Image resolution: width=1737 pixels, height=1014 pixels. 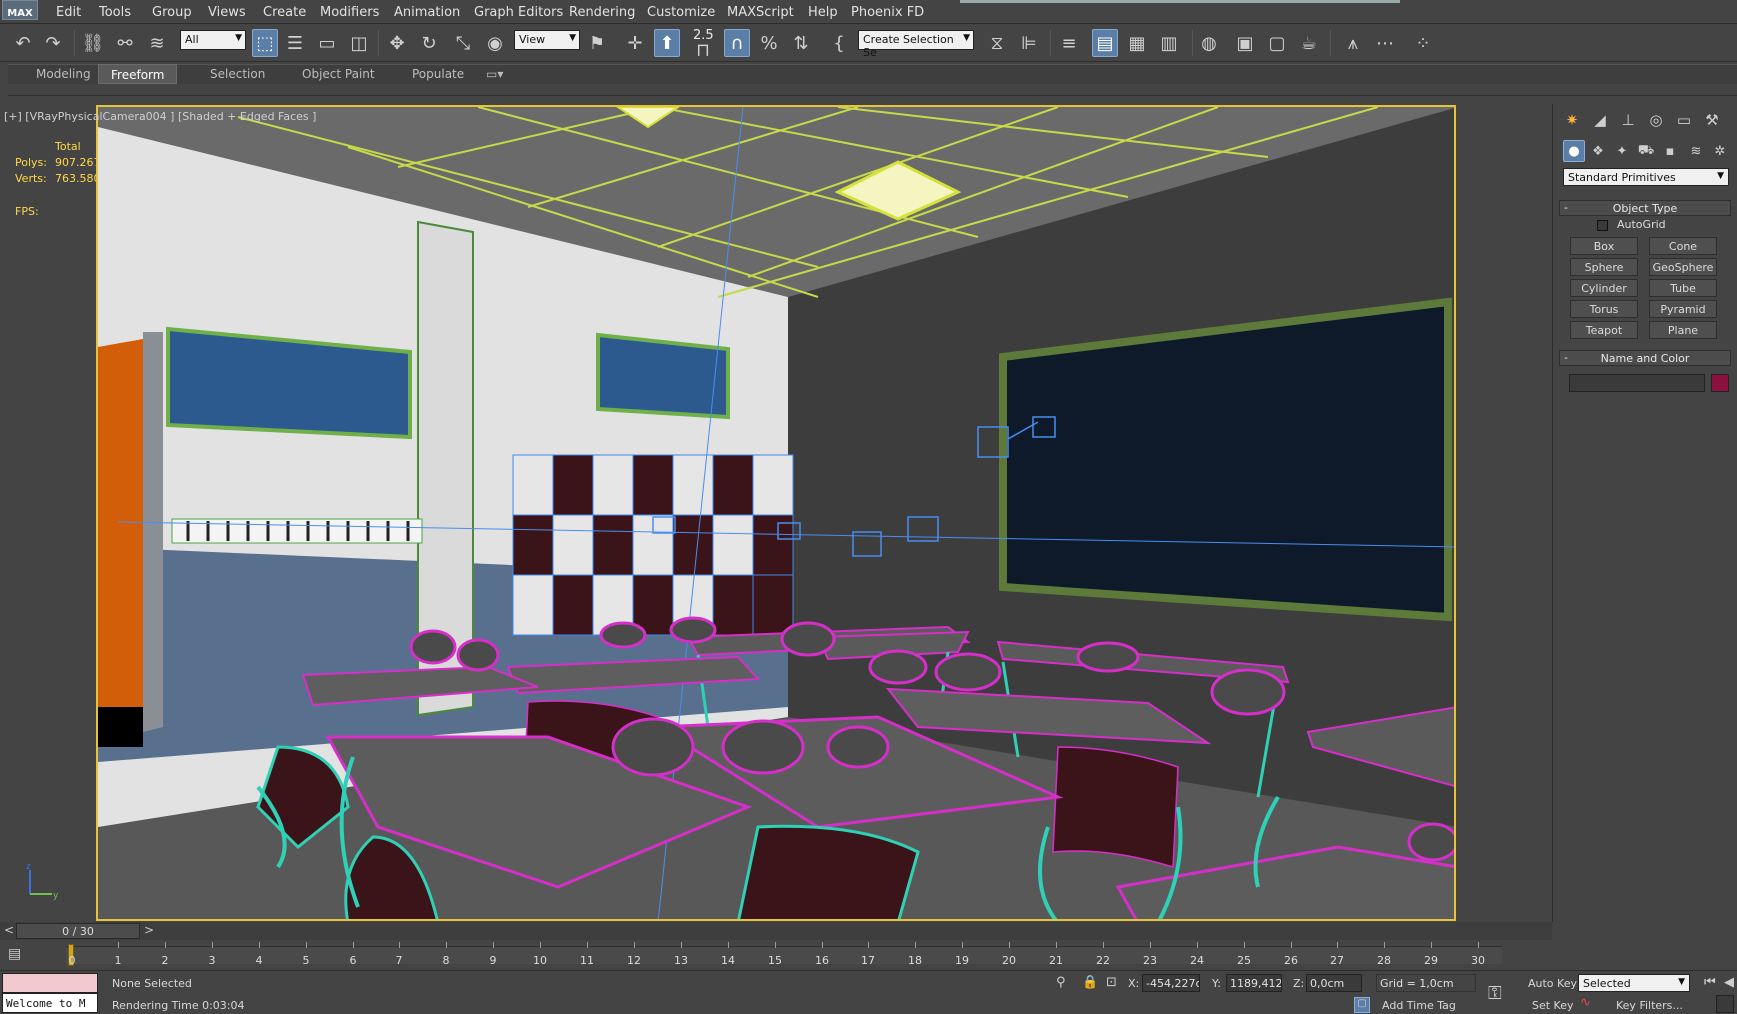 I want to click on x-coord-field: -454,227cm, so click(x=1171, y=983).